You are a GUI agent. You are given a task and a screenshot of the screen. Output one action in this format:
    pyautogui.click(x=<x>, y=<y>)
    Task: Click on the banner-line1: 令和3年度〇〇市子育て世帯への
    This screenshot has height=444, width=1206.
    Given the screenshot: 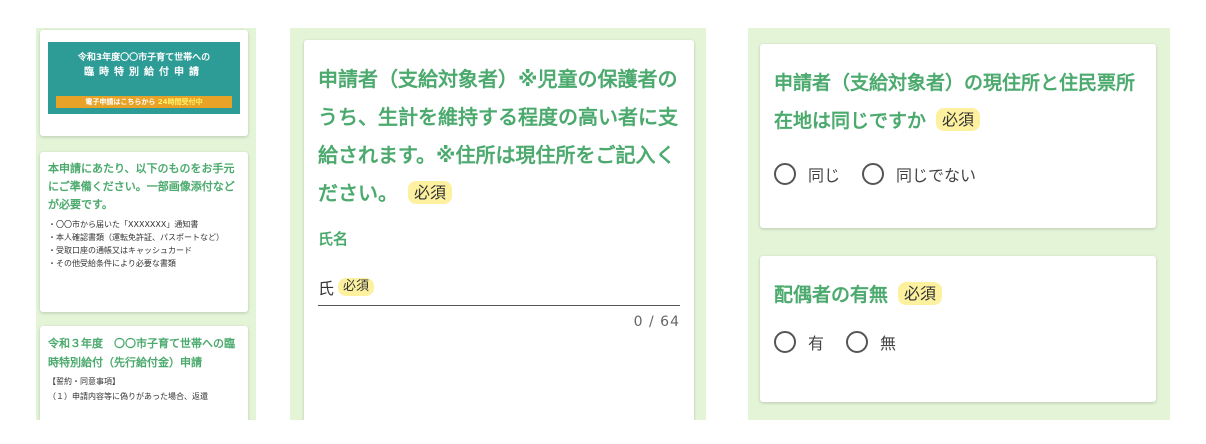 What is the action you would take?
    pyautogui.click(x=144, y=58)
    